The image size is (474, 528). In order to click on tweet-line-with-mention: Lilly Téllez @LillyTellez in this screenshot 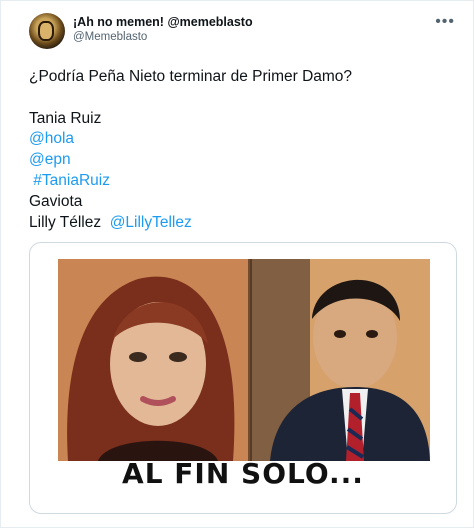, I will do `click(244, 223)`.